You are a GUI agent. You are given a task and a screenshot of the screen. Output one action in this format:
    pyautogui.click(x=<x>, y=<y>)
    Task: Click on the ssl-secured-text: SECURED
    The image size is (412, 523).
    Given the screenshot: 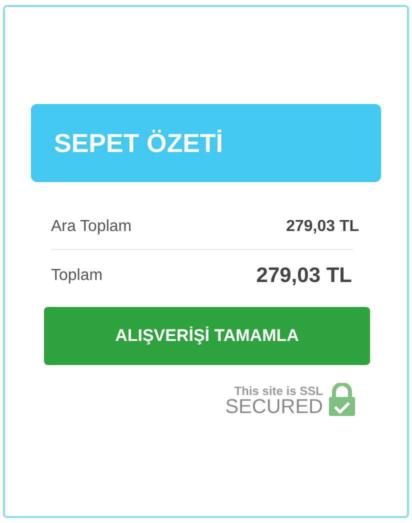 What is the action you would take?
    pyautogui.click(x=274, y=407)
    